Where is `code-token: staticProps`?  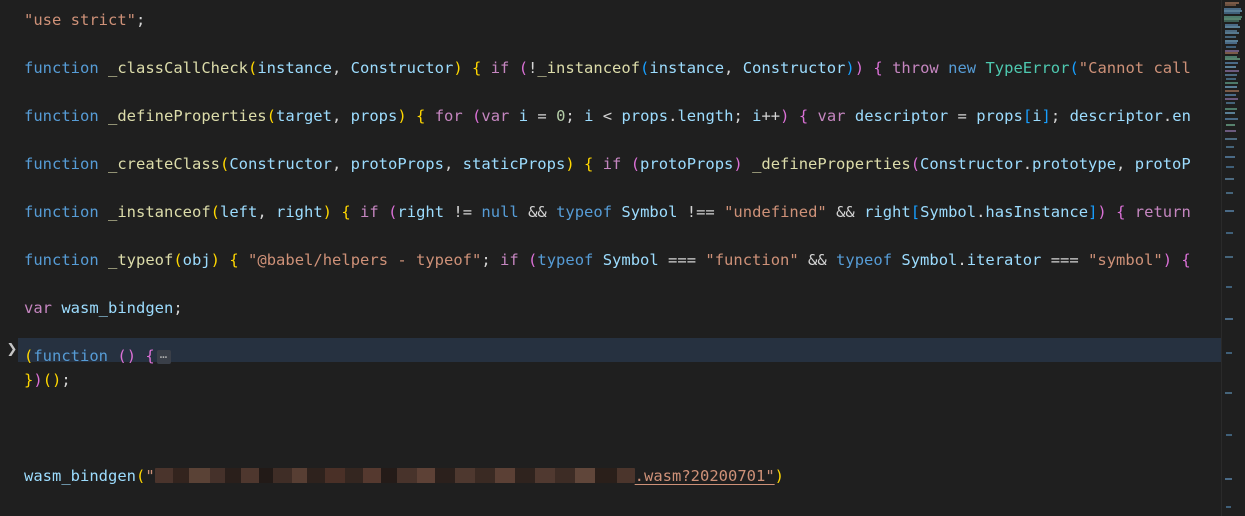 code-token: staticProps is located at coordinates (514, 164).